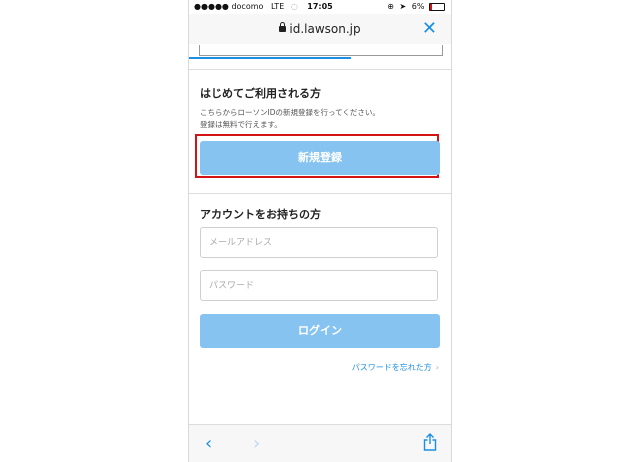 The height and width of the screenshot is (462, 640). Describe the element at coordinates (320, 158) in the screenshot. I see `register-button: 新規登録` at that location.